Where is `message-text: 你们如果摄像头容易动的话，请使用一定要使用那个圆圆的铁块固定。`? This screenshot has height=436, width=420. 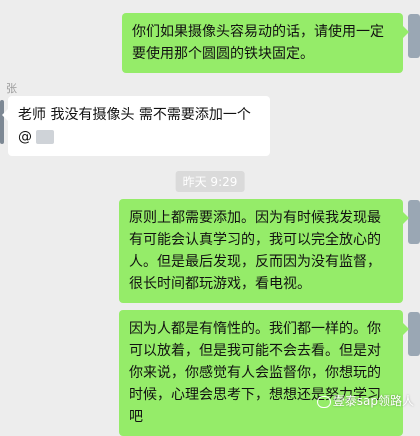
message-text: 你们如果摄像头容易动的话，请使用一定要使用那个圆圆的铁块固定。 is located at coordinates (258, 43).